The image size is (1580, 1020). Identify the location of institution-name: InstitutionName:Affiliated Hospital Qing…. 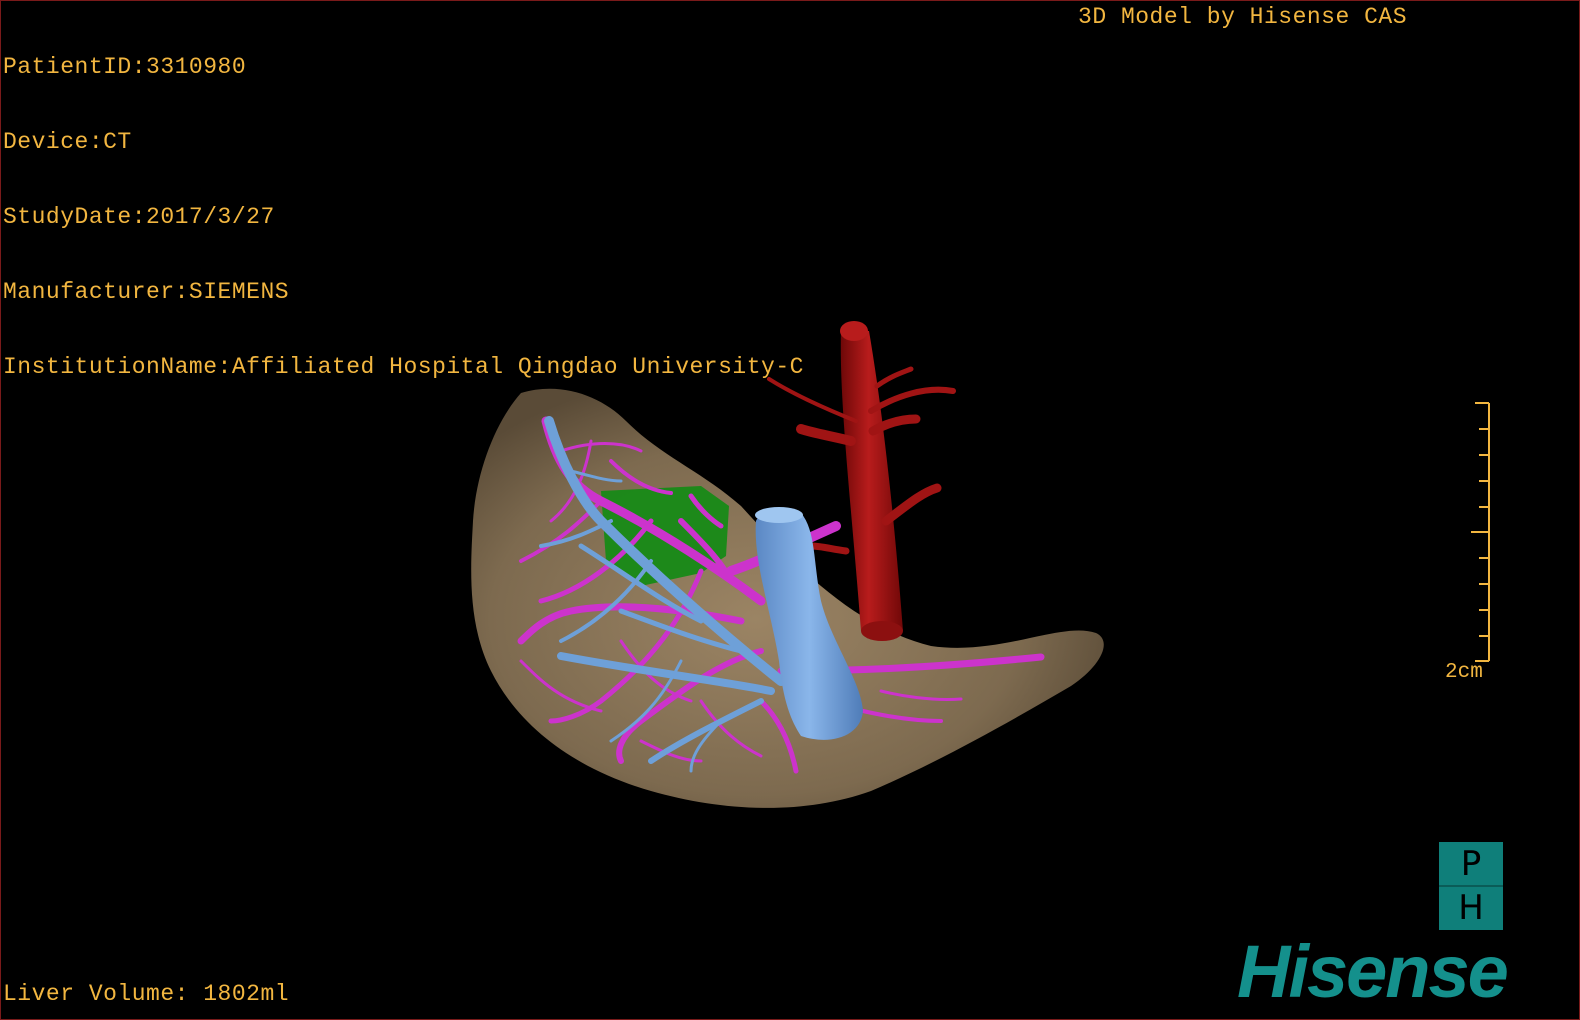
(403, 367).